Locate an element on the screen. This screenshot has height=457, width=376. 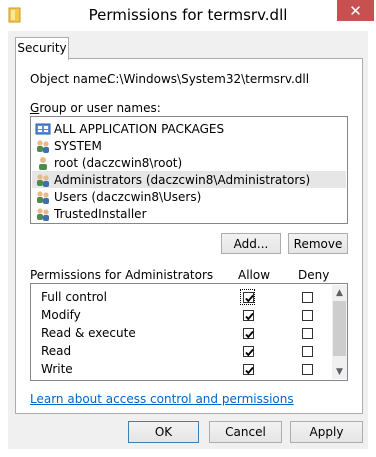
object-name-label: Object name: is located at coordinates (70, 79).